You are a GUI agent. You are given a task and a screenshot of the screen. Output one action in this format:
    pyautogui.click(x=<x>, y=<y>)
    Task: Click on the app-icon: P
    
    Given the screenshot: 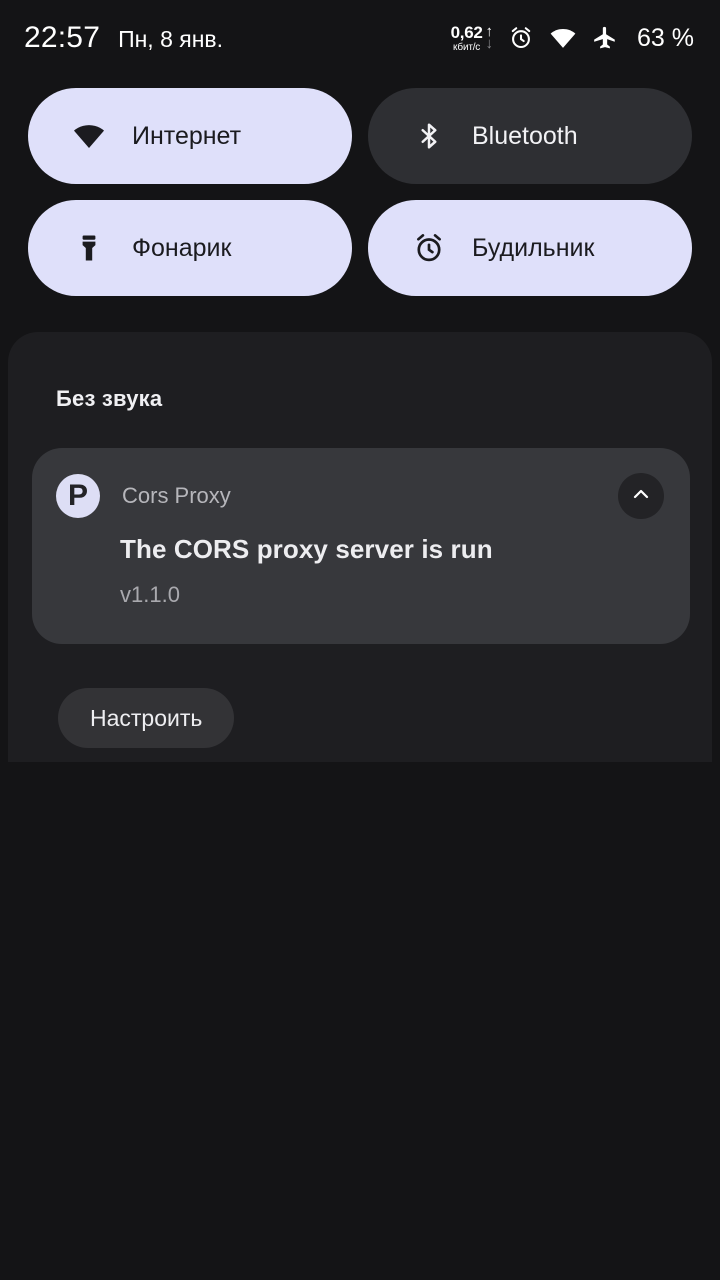 What is the action you would take?
    pyautogui.click(x=78, y=496)
    